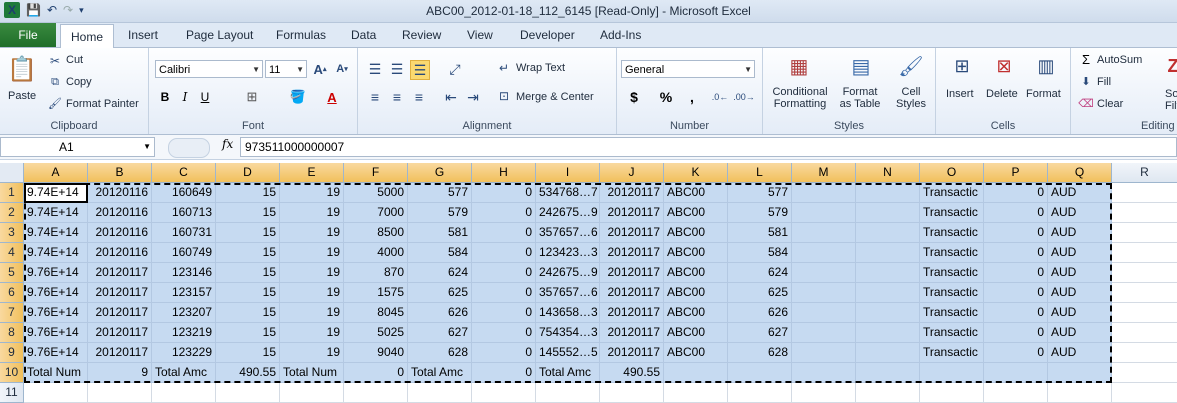 This screenshot has width=1177, height=403. What do you see at coordinates (888, 353) in the screenshot?
I see `cell-n9` at bounding box center [888, 353].